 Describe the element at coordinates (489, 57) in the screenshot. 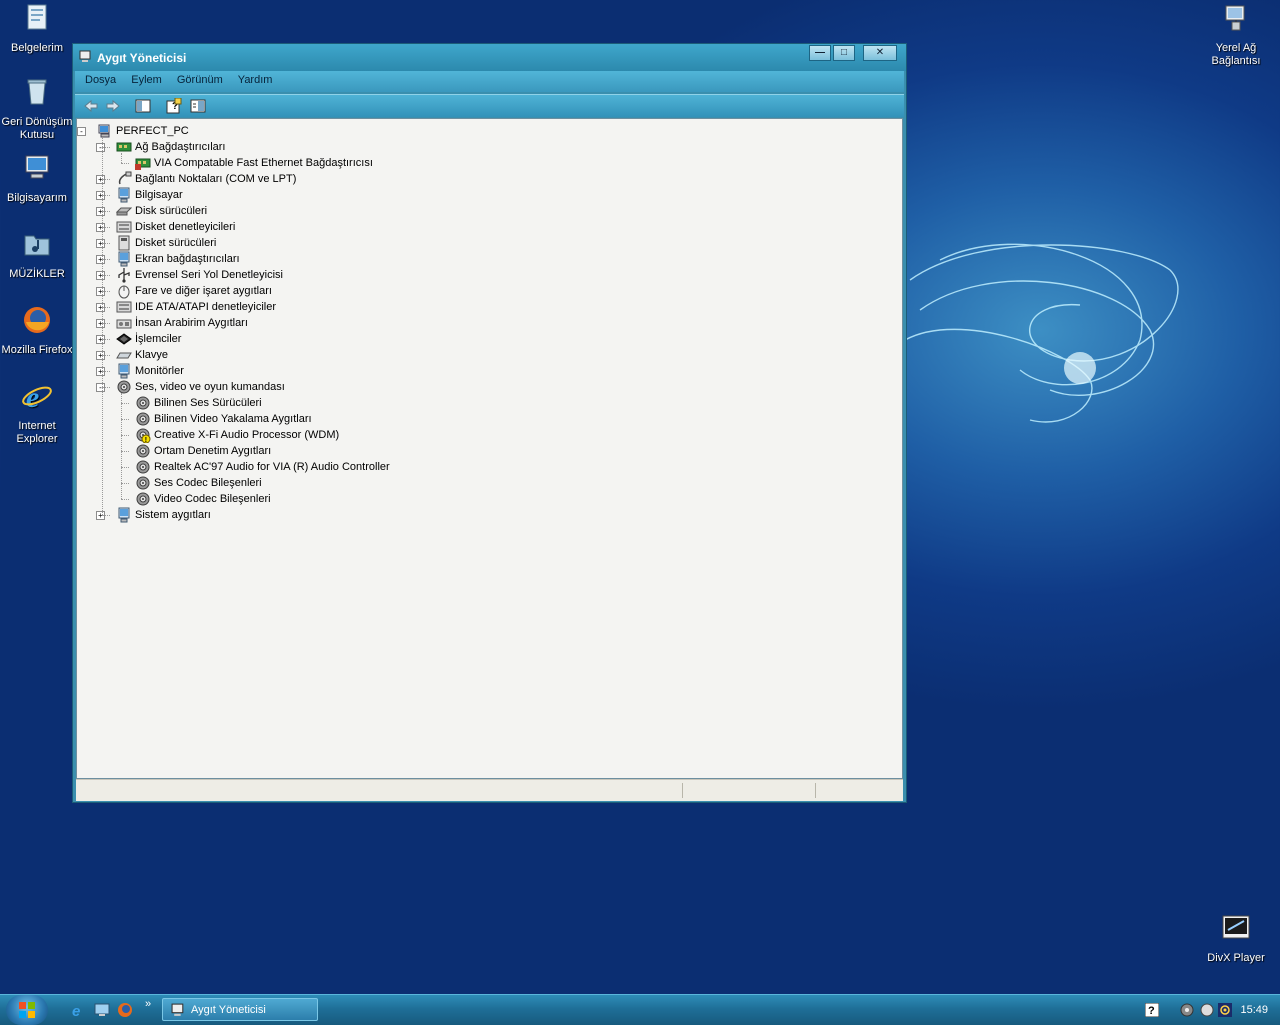

I see `title-bar: Aygıt Yöneticisi — □ ✕` at that location.